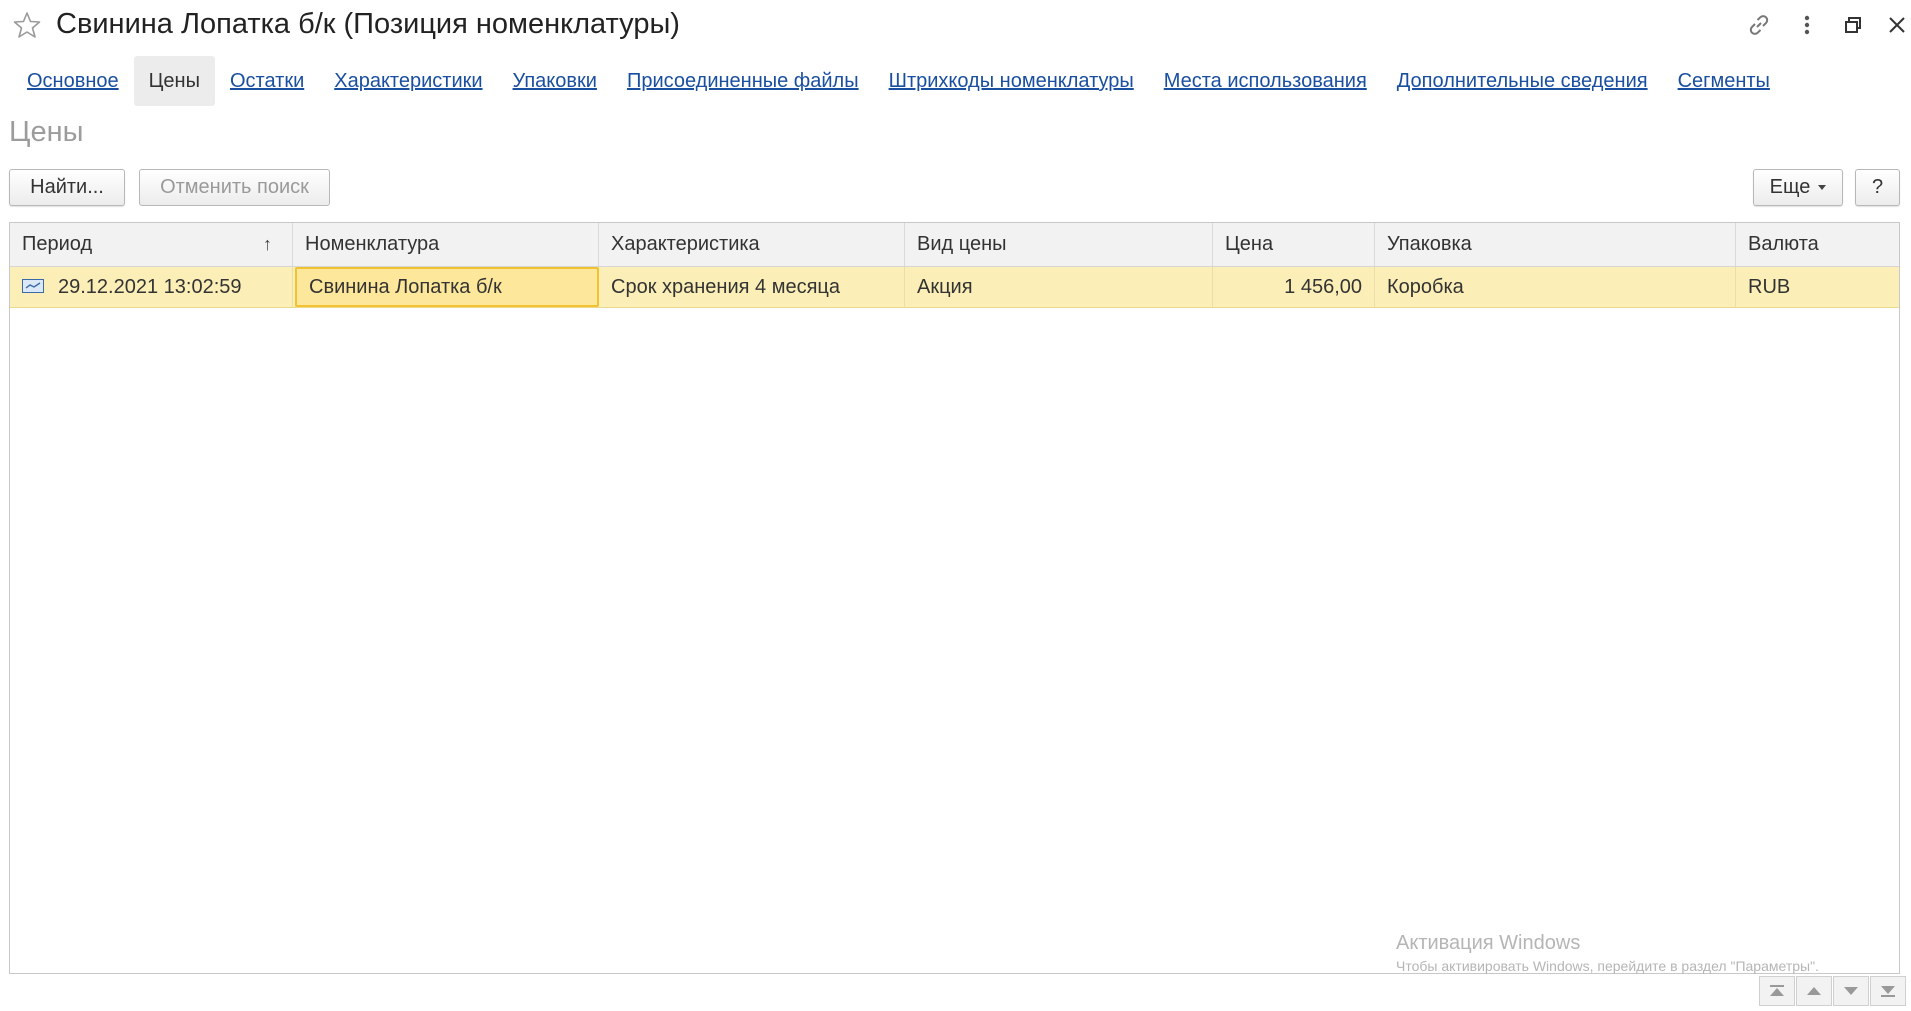 This screenshot has height=1011, width=1911. What do you see at coordinates (33, 286) in the screenshot?
I see `register-record-icon` at bounding box center [33, 286].